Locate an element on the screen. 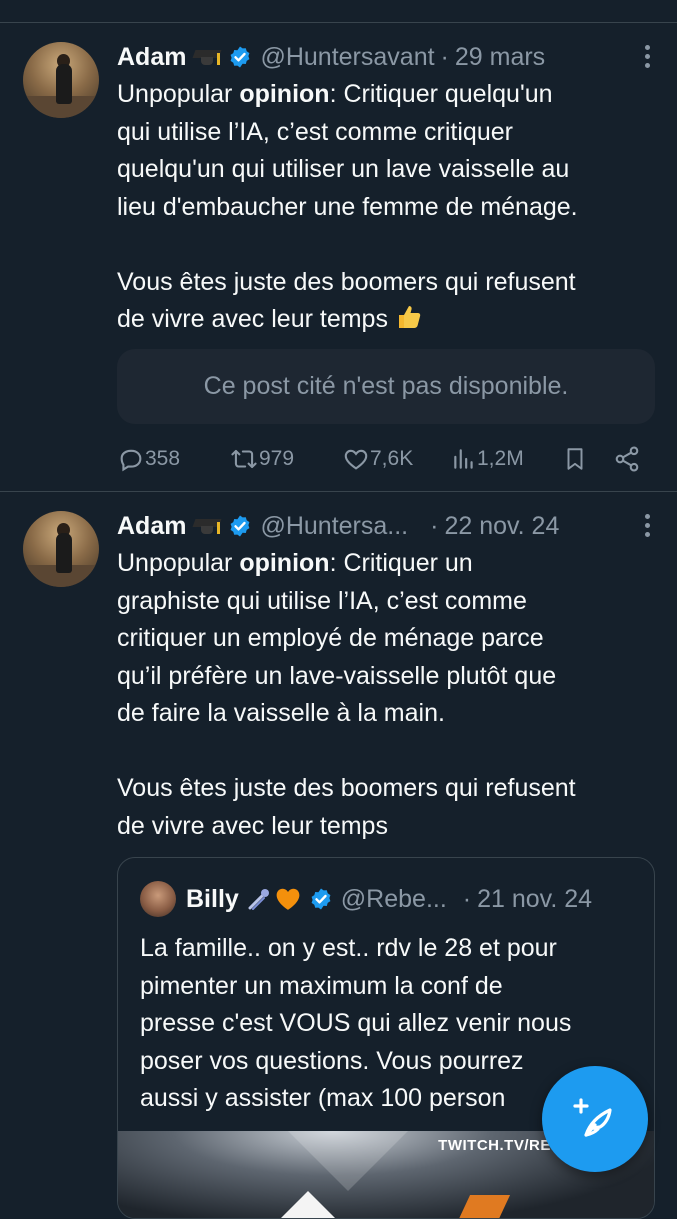 This screenshot has width=677, height=1219. post-header: Adam @Huntersavant · 29 mars is located at coordinates (331, 57).